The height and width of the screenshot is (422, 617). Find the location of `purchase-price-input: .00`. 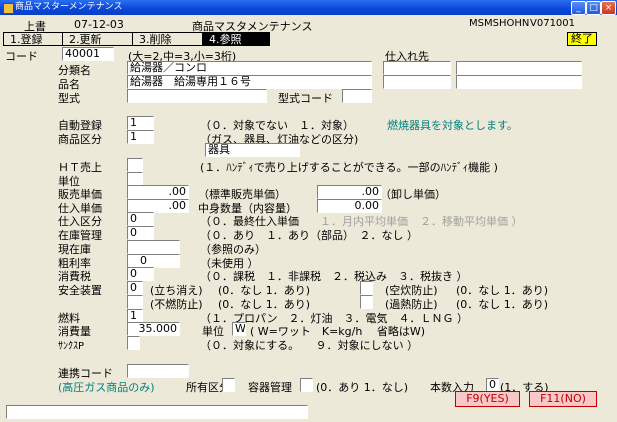

purchase-price-input: .00 is located at coordinates (158, 206).